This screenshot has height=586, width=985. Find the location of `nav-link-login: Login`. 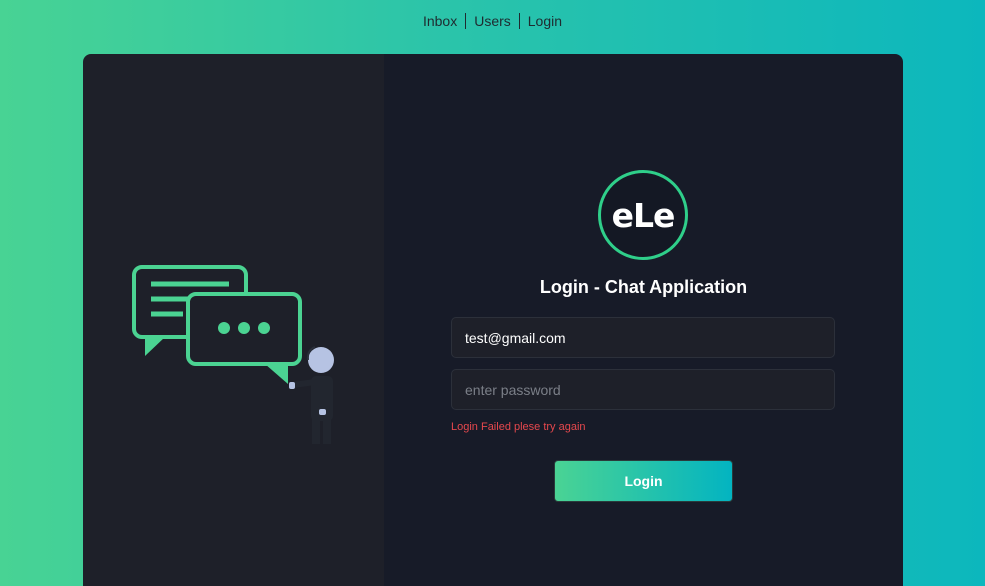

nav-link-login: Login is located at coordinates (545, 21).